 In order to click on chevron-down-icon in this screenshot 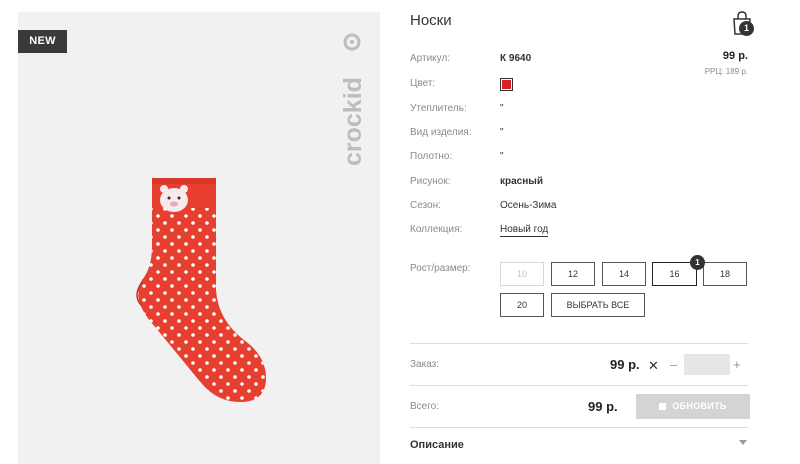, I will do `click(743, 442)`.